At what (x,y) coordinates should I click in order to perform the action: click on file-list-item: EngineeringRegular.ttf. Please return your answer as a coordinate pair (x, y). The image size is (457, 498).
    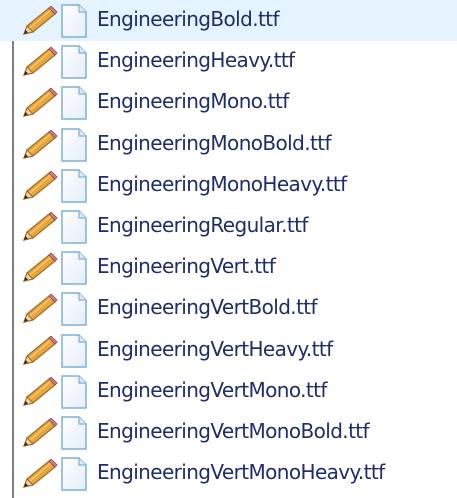
    Looking at the image, I should click on (228, 226).